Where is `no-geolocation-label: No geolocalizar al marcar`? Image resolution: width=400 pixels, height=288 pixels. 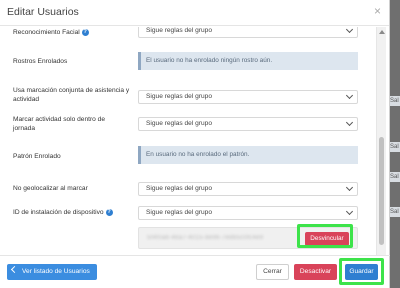 no-geolocation-label: No geolocalizar al marcar is located at coordinates (50, 188).